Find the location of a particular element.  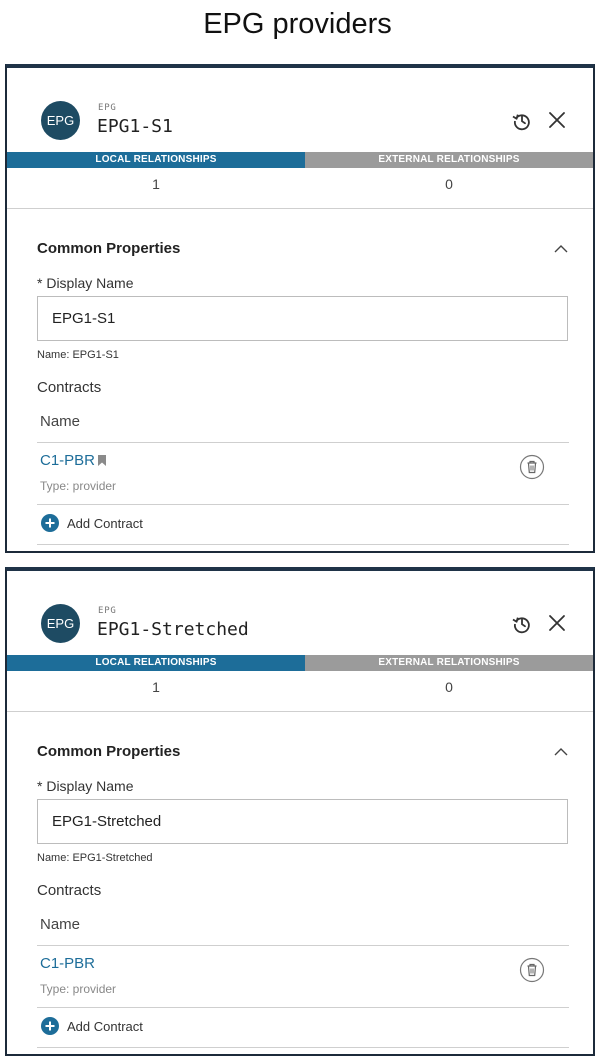

page-title: EPG providers is located at coordinates (297, 24).